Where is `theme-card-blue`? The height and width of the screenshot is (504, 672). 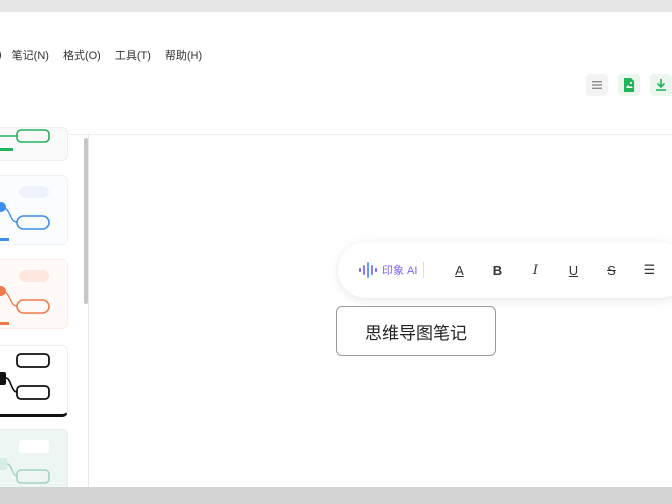 theme-card-blue is located at coordinates (34, 210).